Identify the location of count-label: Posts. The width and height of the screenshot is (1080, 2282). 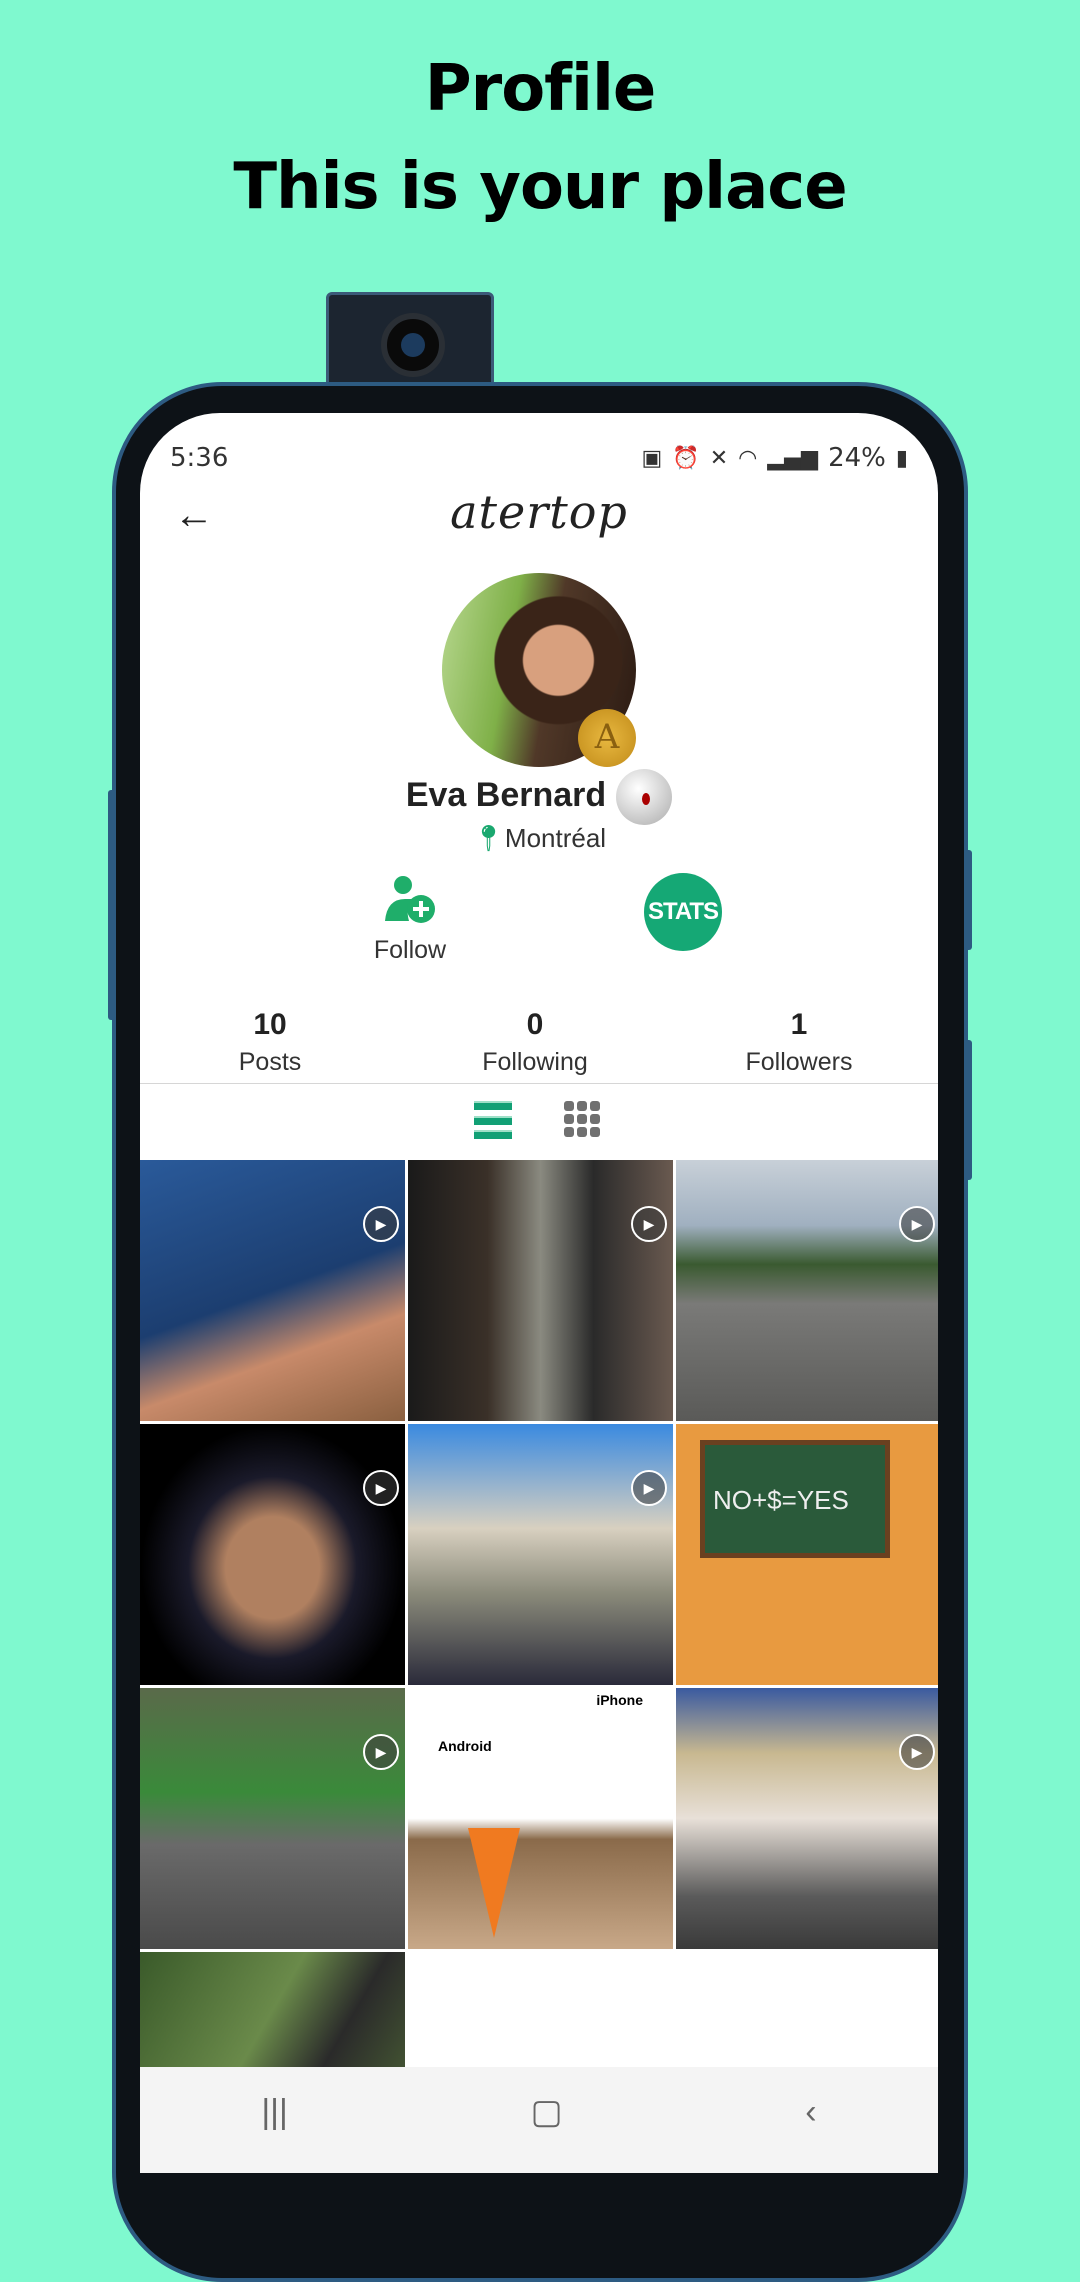
(270, 1062).